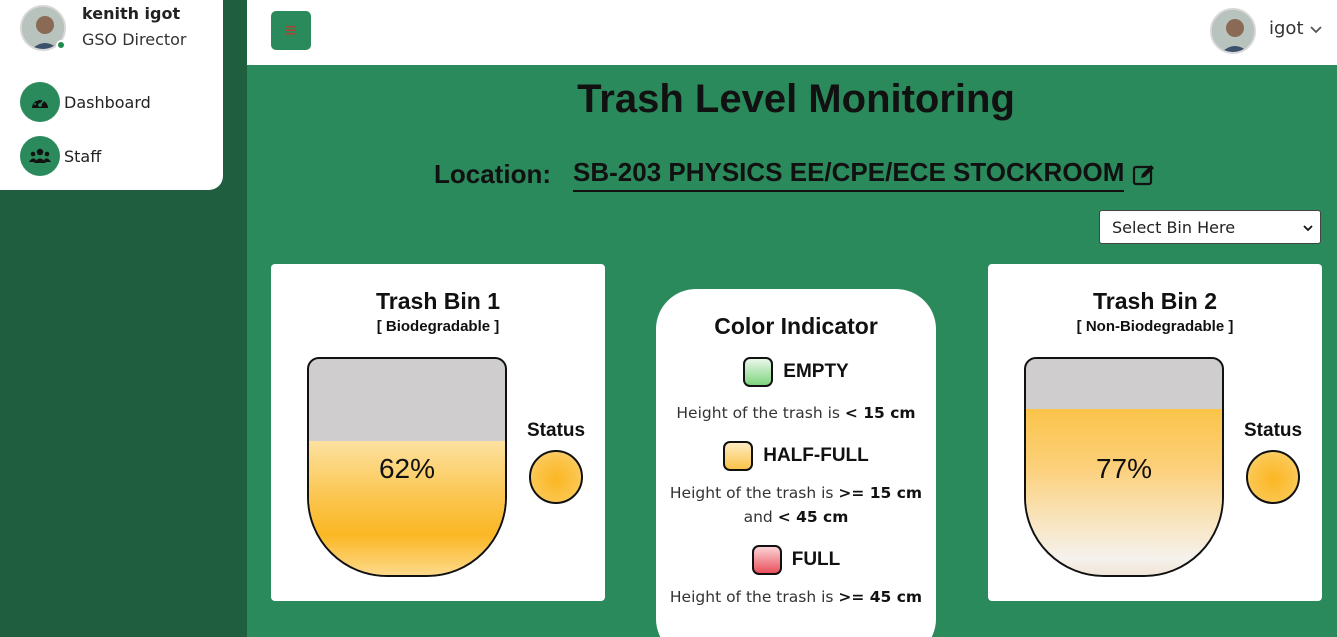 The image size is (1337, 637). I want to click on sidebar-item-dashboard: Dashboard, so click(85, 102).